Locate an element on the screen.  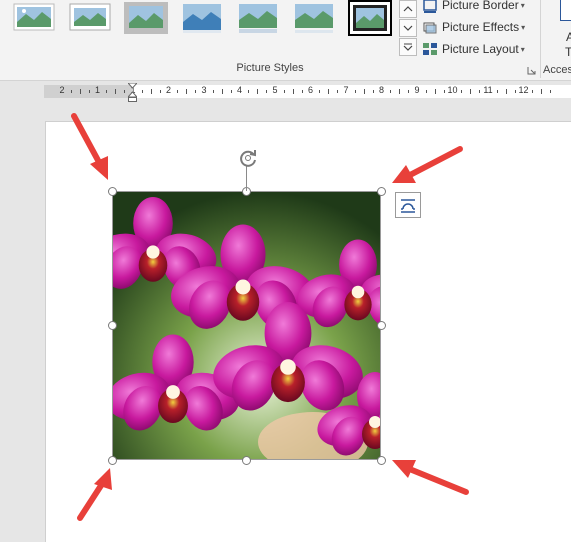
dialog-launcher-icon is located at coordinates (531, 70).